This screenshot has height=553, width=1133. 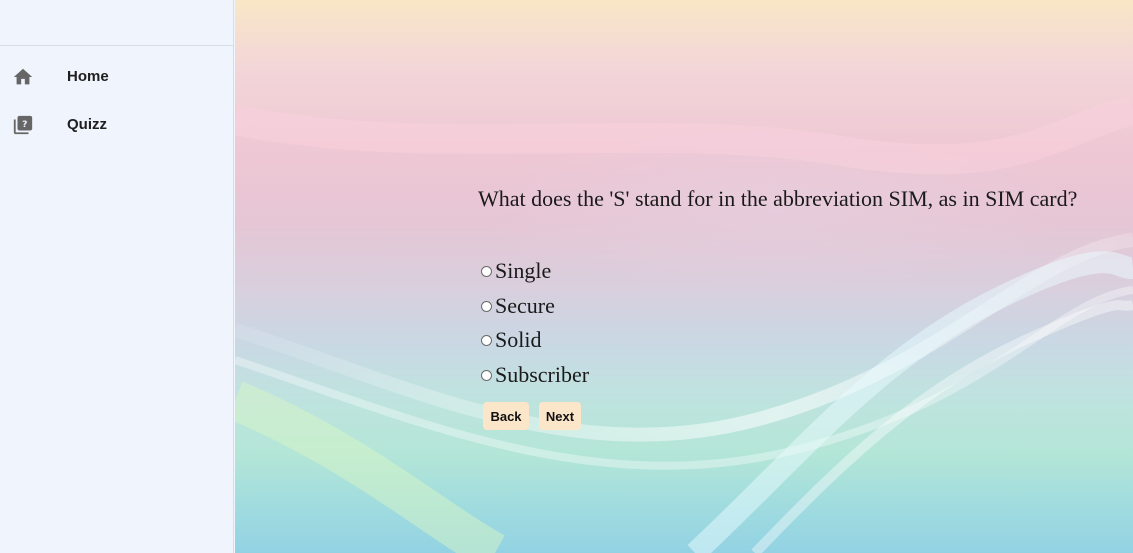 What do you see at coordinates (506, 416) in the screenshot?
I see `back-button: Back` at bounding box center [506, 416].